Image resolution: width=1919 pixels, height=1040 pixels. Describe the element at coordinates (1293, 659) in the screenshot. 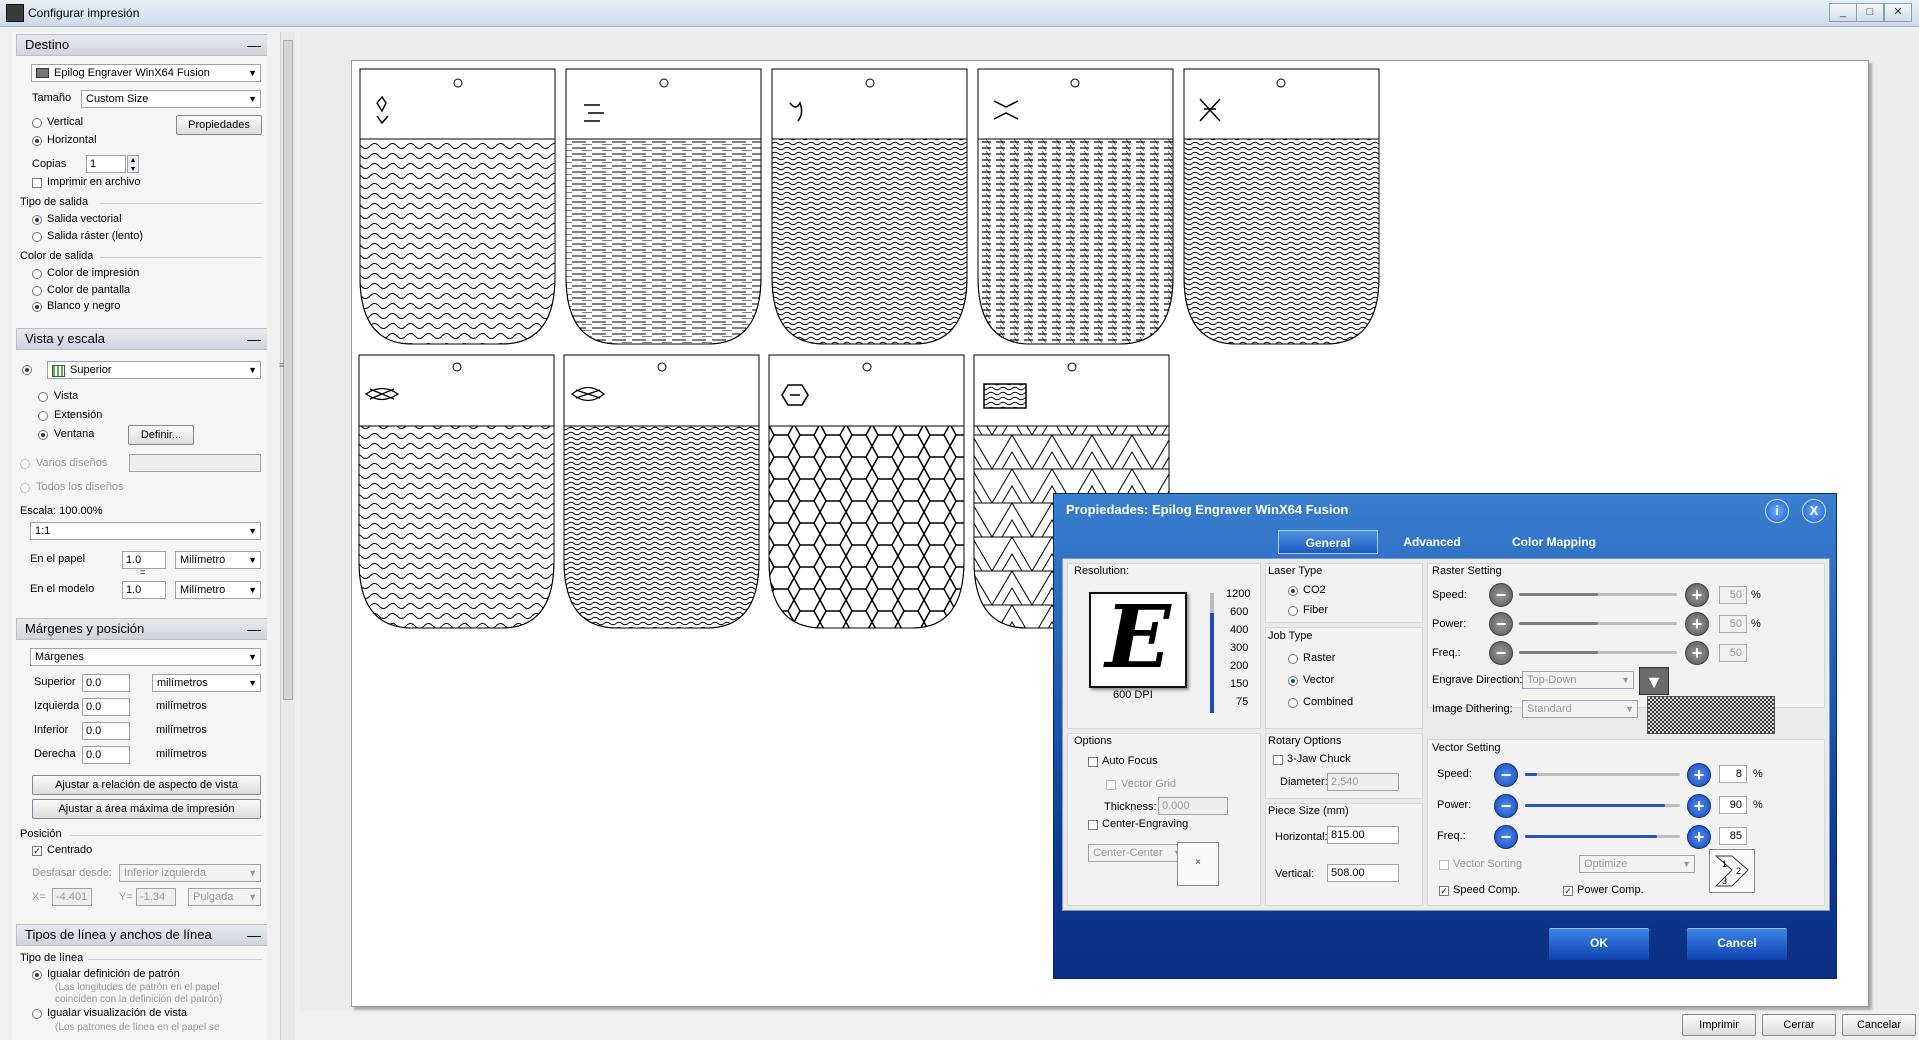

I see `raster-radio` at that location.